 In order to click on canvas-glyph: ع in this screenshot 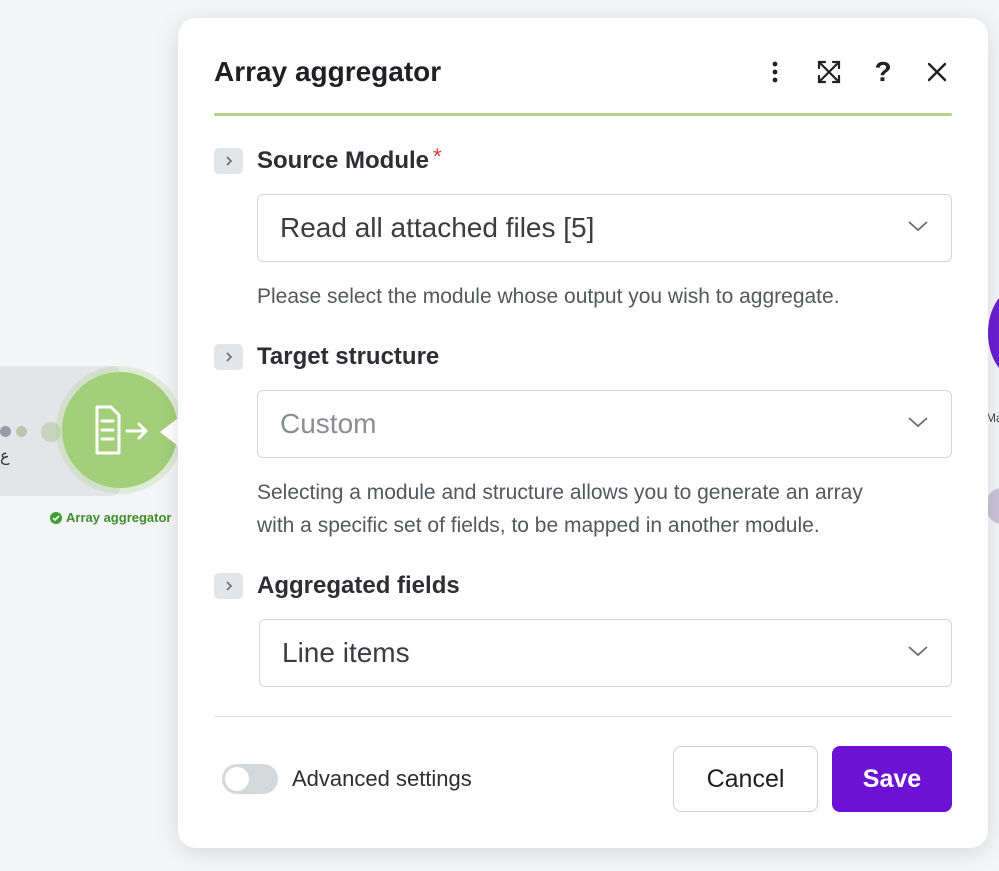, I will do `click(5, 456)`.